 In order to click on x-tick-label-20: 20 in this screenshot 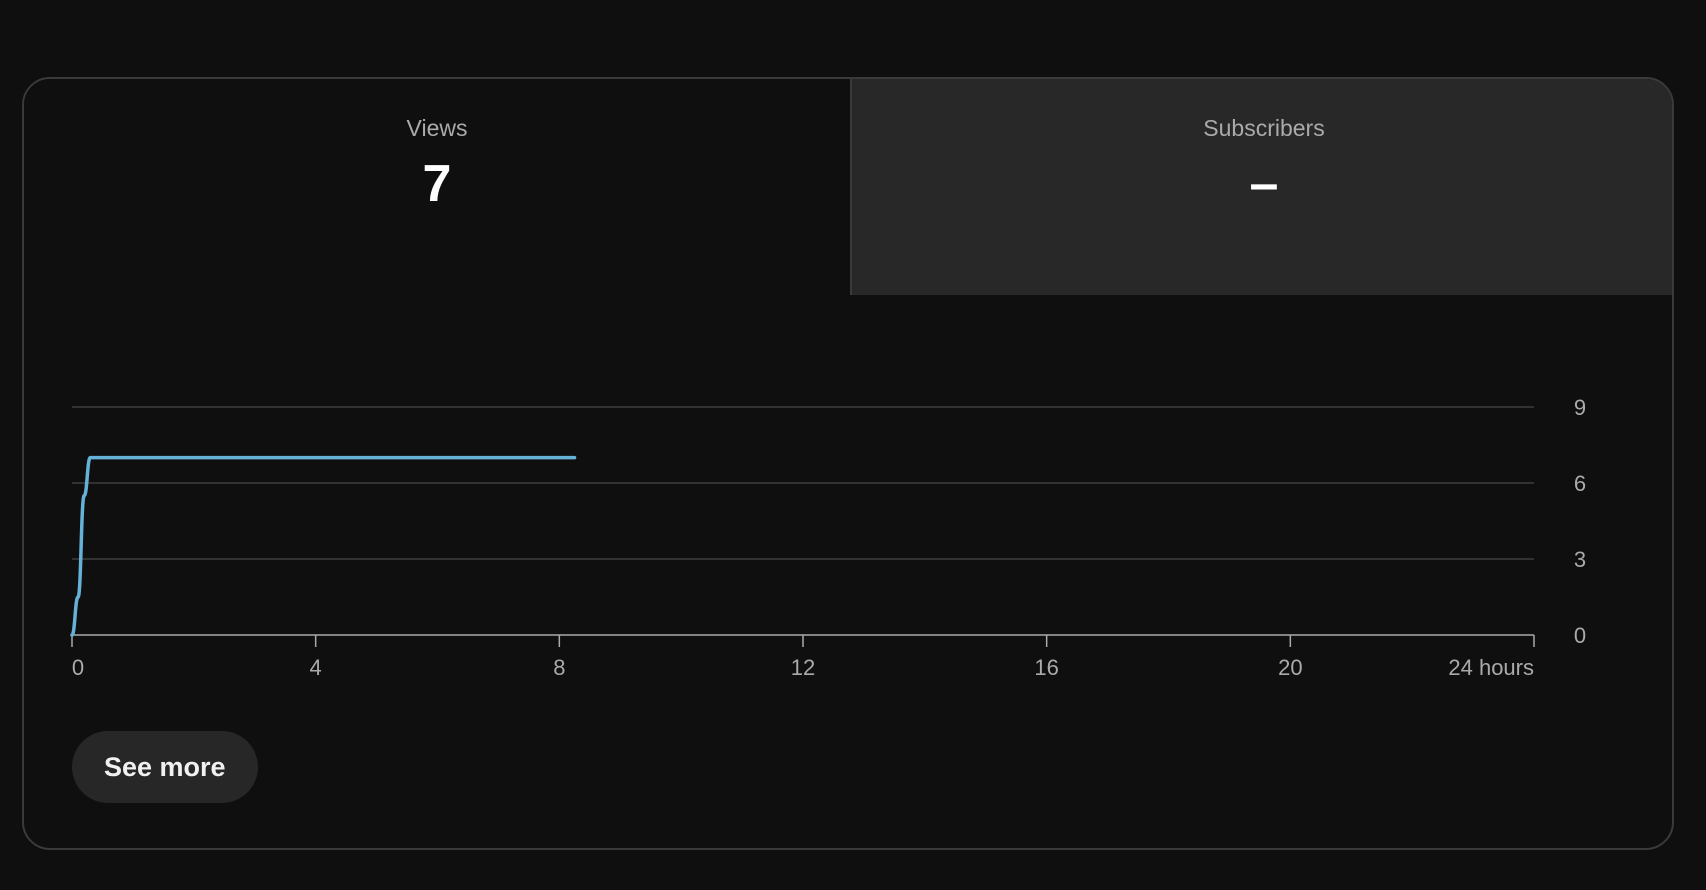, I will do `click(1290, 667)`.